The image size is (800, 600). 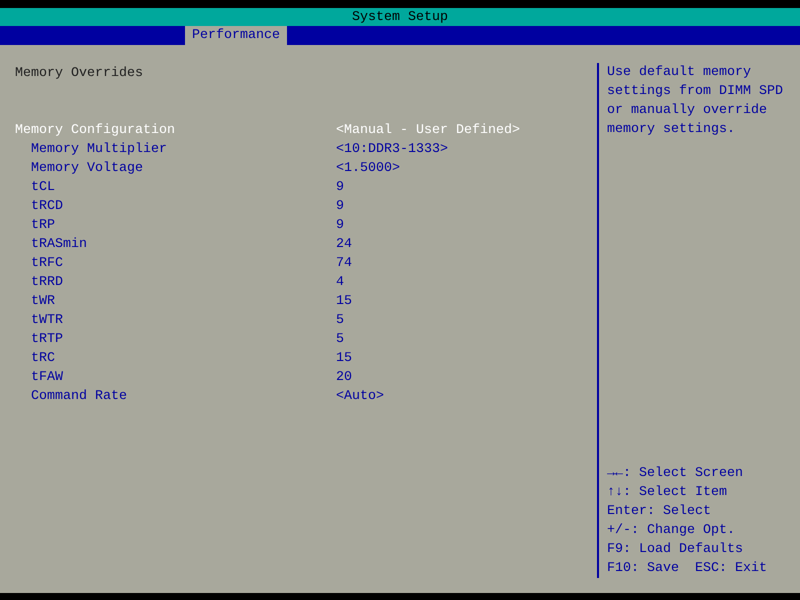 What do you see at coordinates (47, 206) in the screenshot?
I see `setting-label: tRCD` at bounding box center [47, 206].